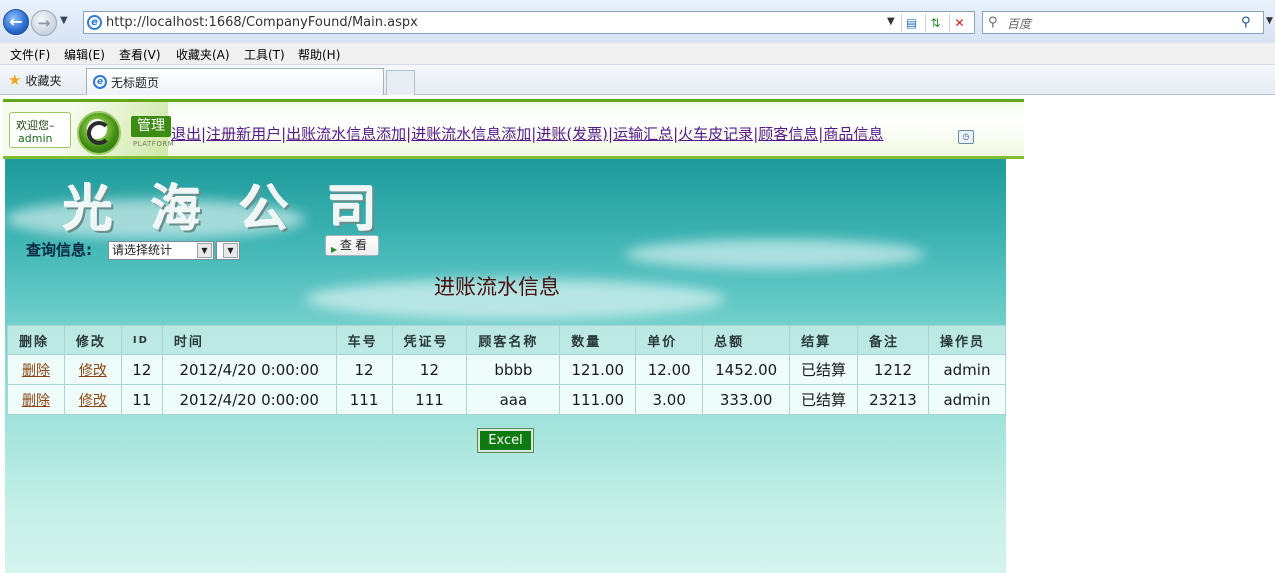 The width and height of the screenshot is (1275, 573). What do you see at coordinates (364, 340) in the screenshot?
I see `col-car-no: 车号` at bounding box center [364, 340].